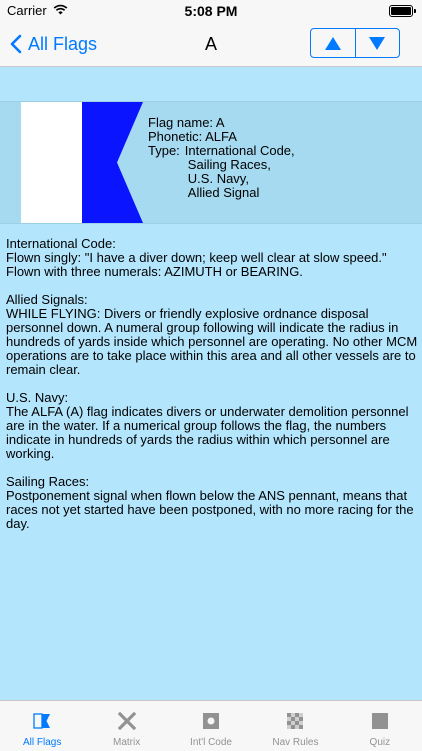 The image size is (422, 751). What do you see at coordinates (229, 164) in the screenshot?
I see `type-item: Sailing Races,` at bounding box center [229, 164].